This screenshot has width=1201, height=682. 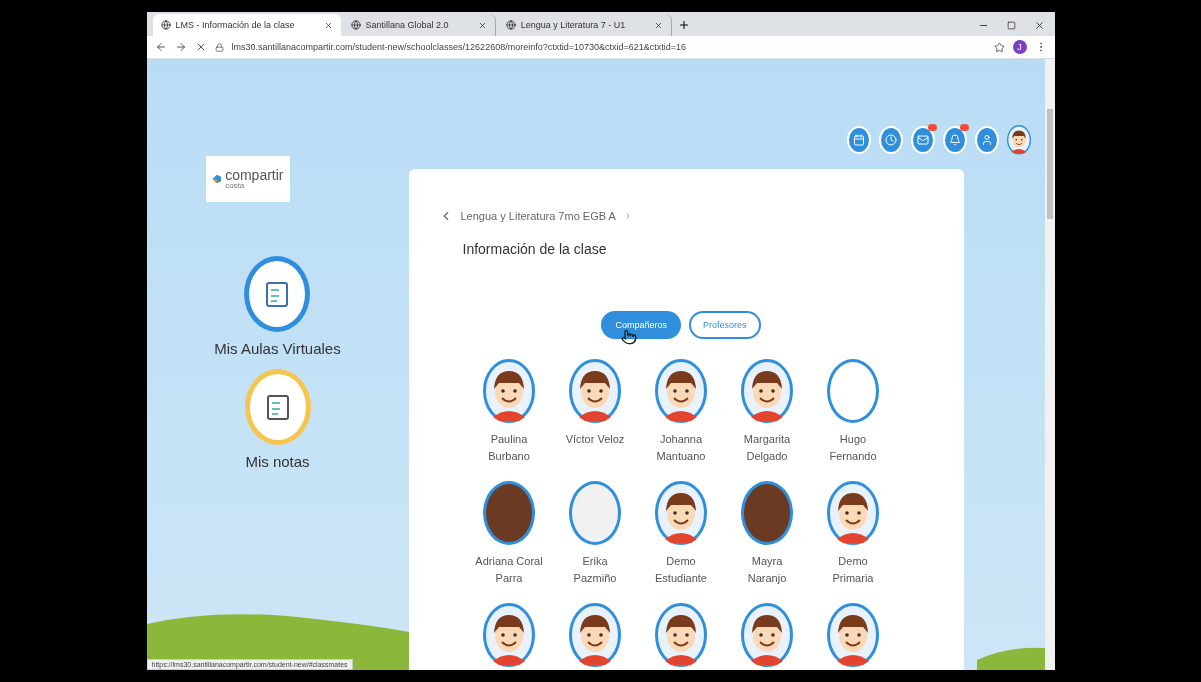 What do you see at coordinates (1010, 658) in the screenshot?
I see `hill-drawing` at bounding box center [1010, 658].